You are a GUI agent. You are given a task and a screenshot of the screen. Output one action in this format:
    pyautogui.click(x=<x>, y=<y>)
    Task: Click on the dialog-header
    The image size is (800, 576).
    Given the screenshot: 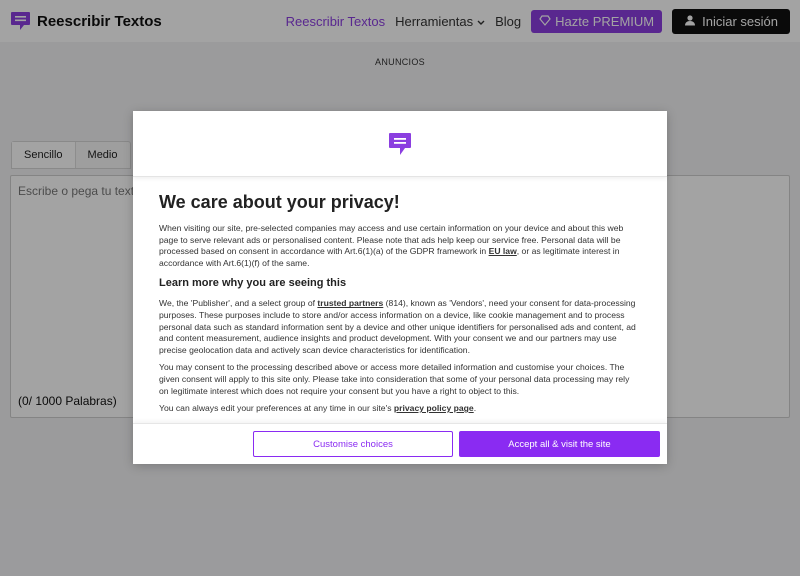 What is the action you would take?
    pyautogui.click(x=400, y=144)
    